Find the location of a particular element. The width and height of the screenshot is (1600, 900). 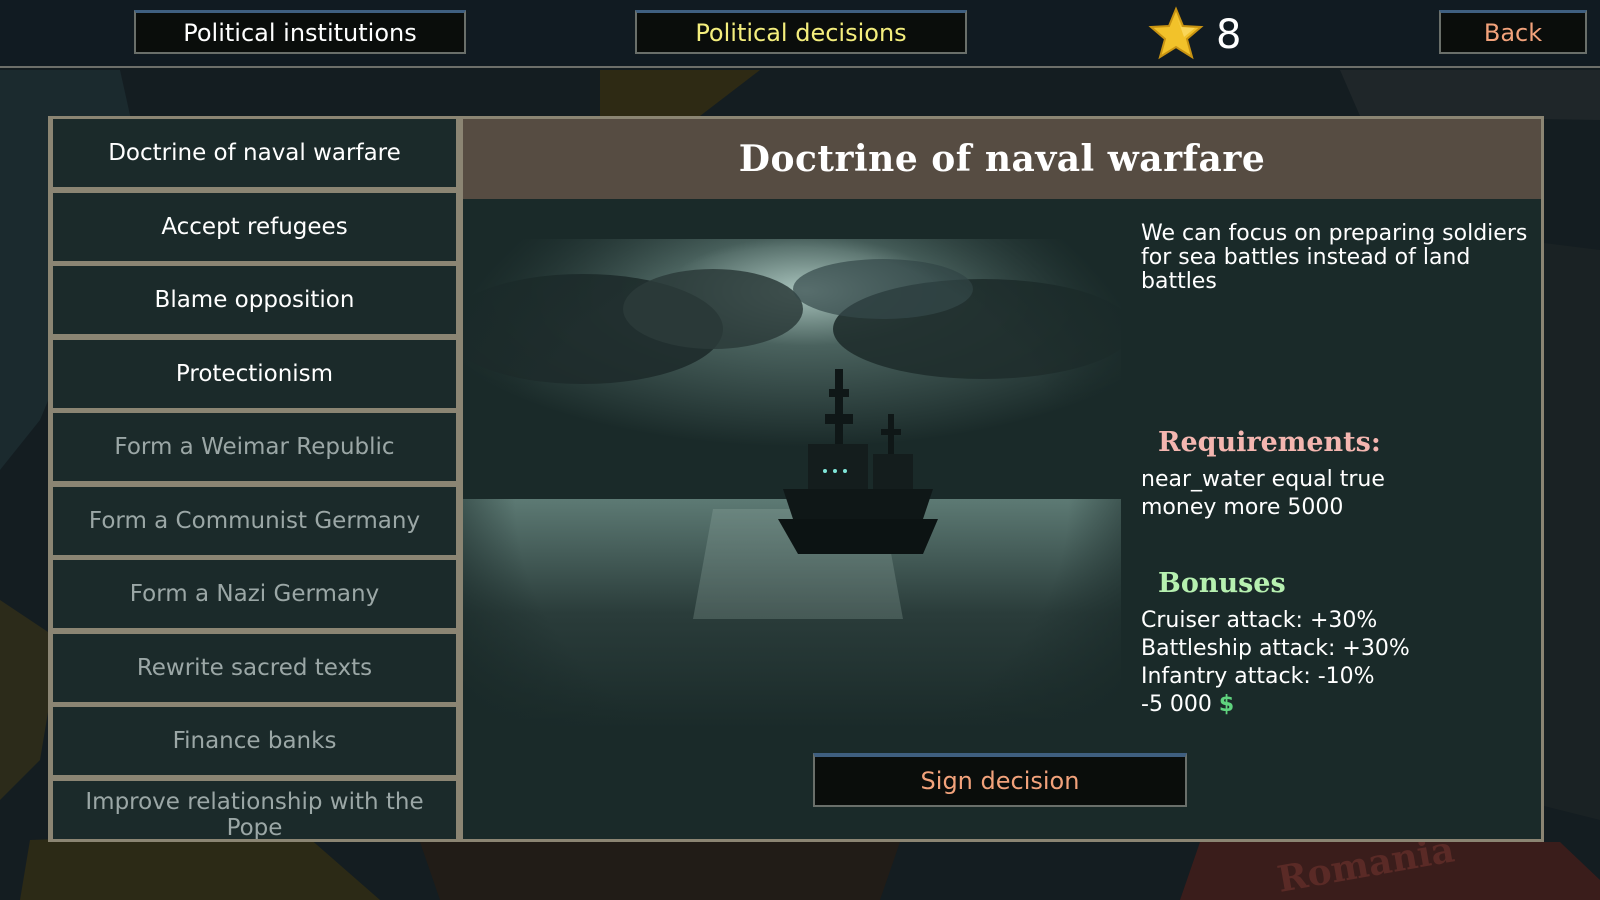

dollar-icon: $ is located at coordinates (1226, 704).